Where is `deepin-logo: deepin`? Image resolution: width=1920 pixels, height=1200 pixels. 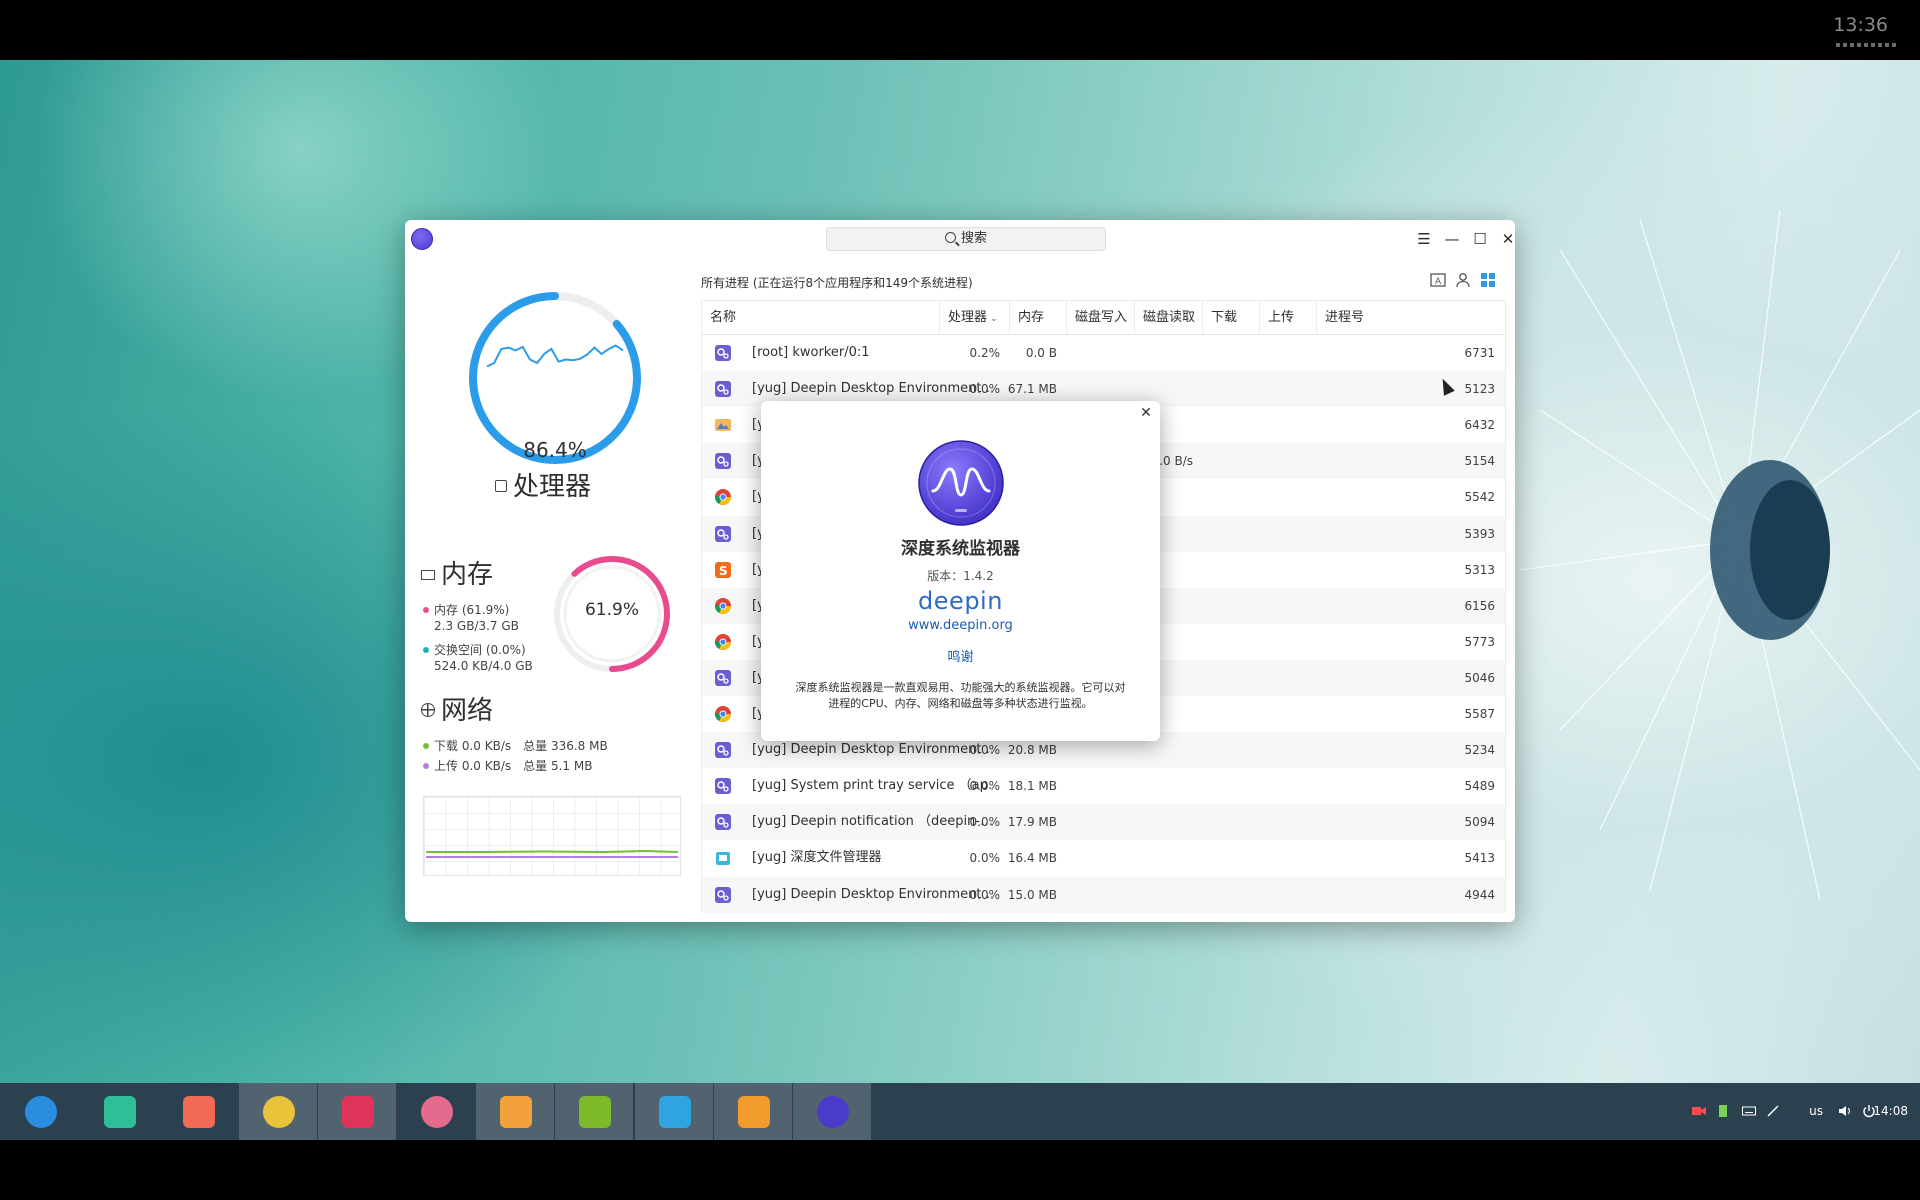 deepin-logo: deepin is located at coordinates (960, 601).